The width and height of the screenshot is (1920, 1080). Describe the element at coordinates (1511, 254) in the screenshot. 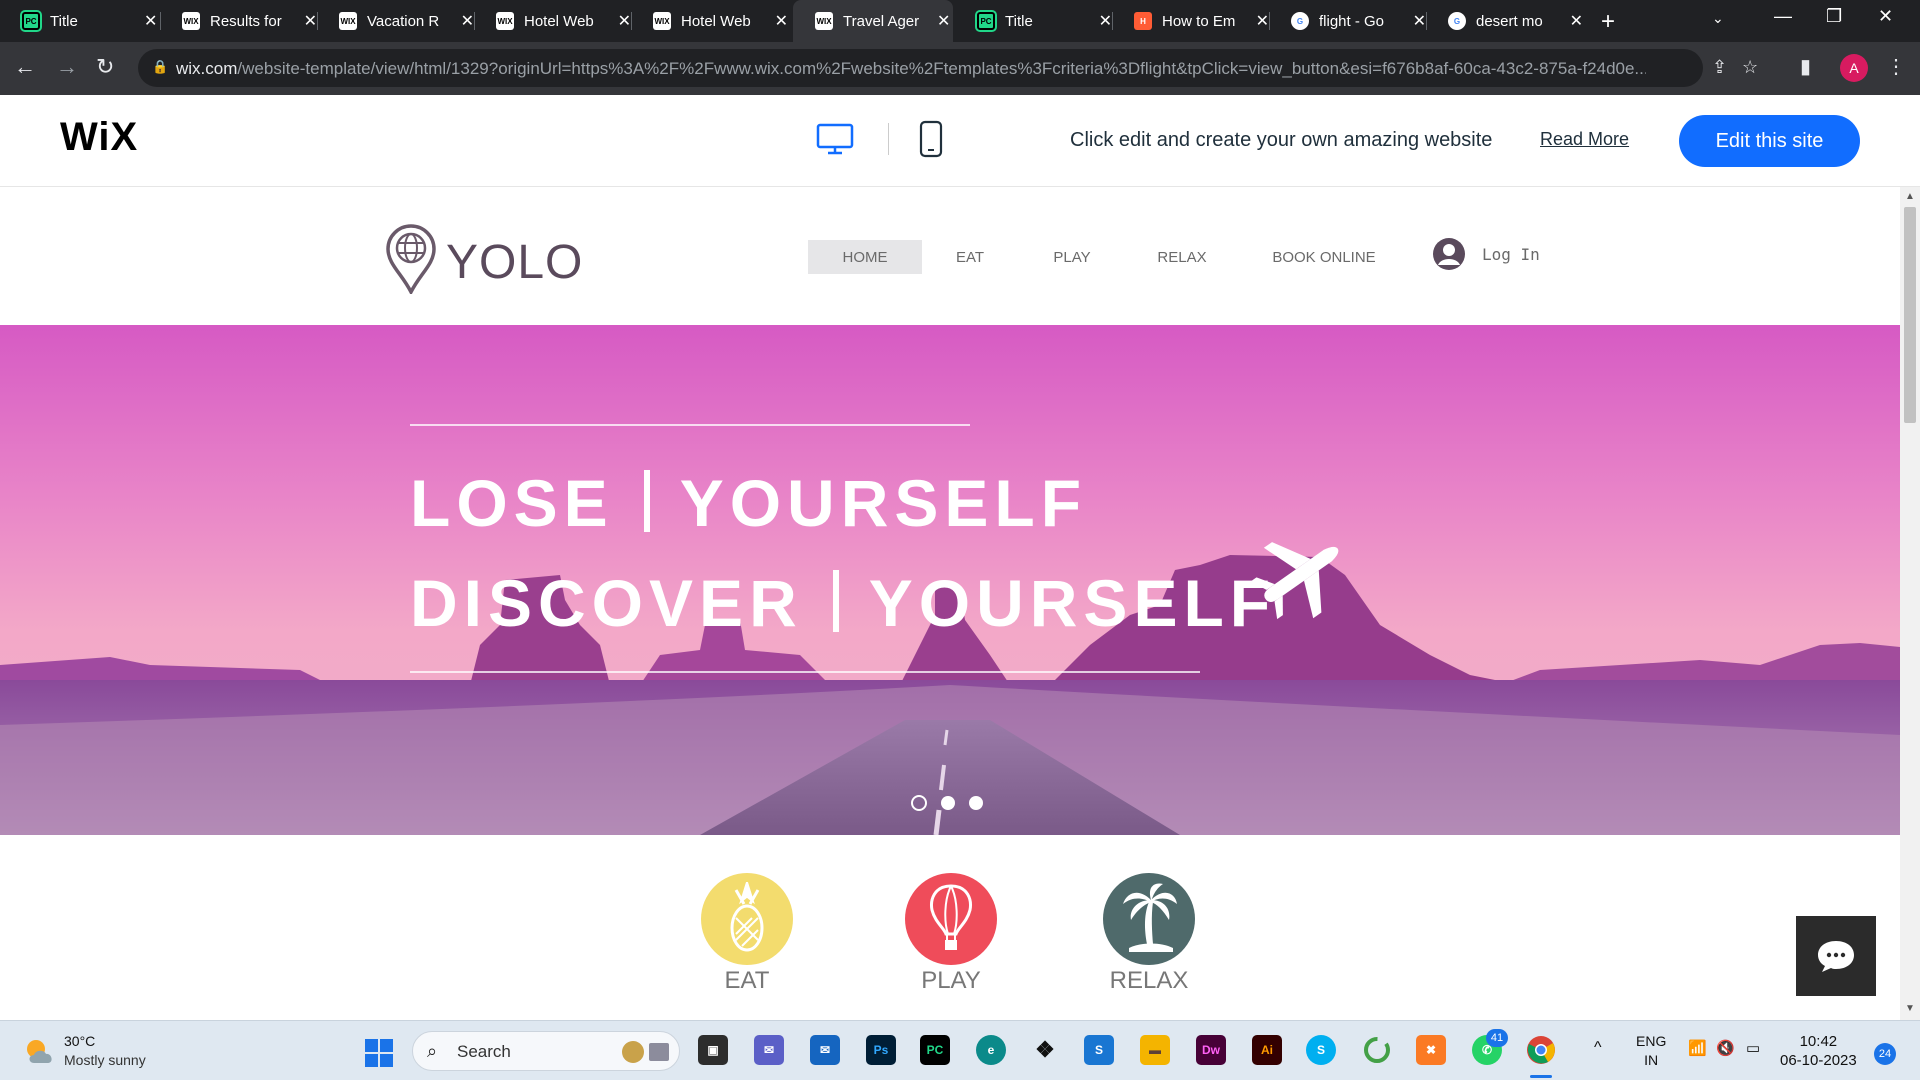

I see `login-link: Log In` at that location.